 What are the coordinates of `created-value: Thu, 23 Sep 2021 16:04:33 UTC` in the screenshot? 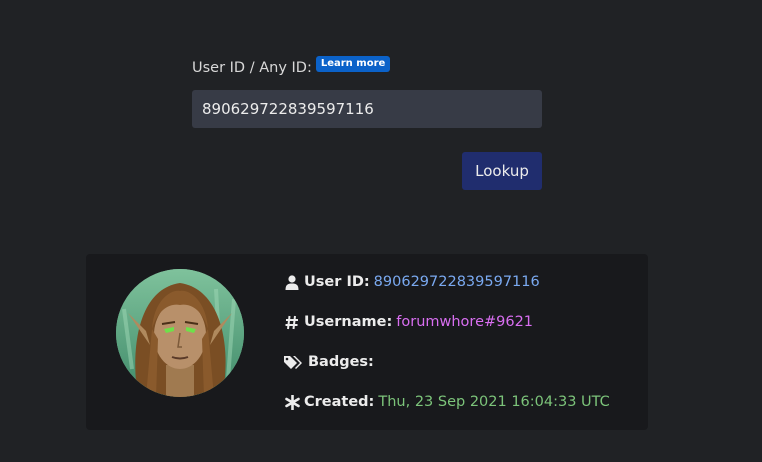 It's located at (494, 402).